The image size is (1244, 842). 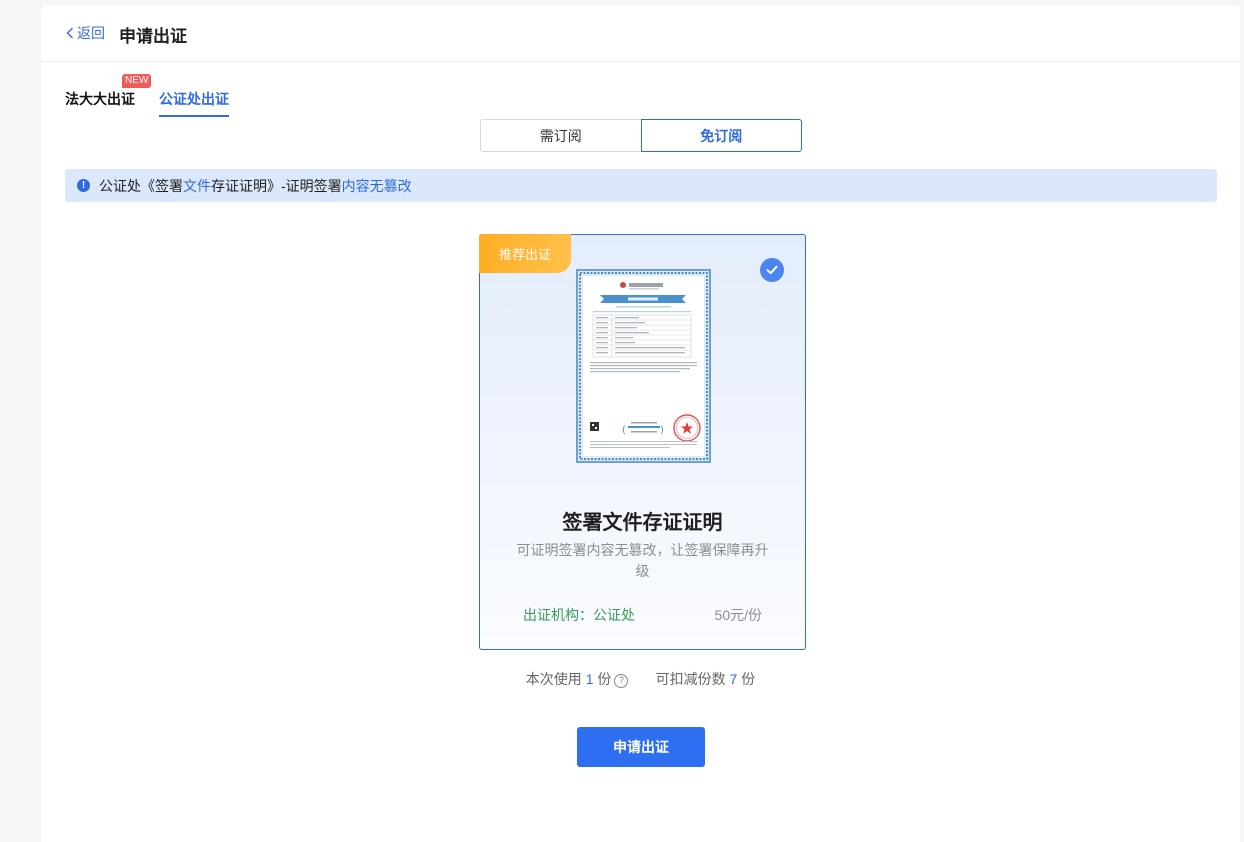 I want to click on deduct-prefix: 可扣减份数, so click(x=690, y=679).